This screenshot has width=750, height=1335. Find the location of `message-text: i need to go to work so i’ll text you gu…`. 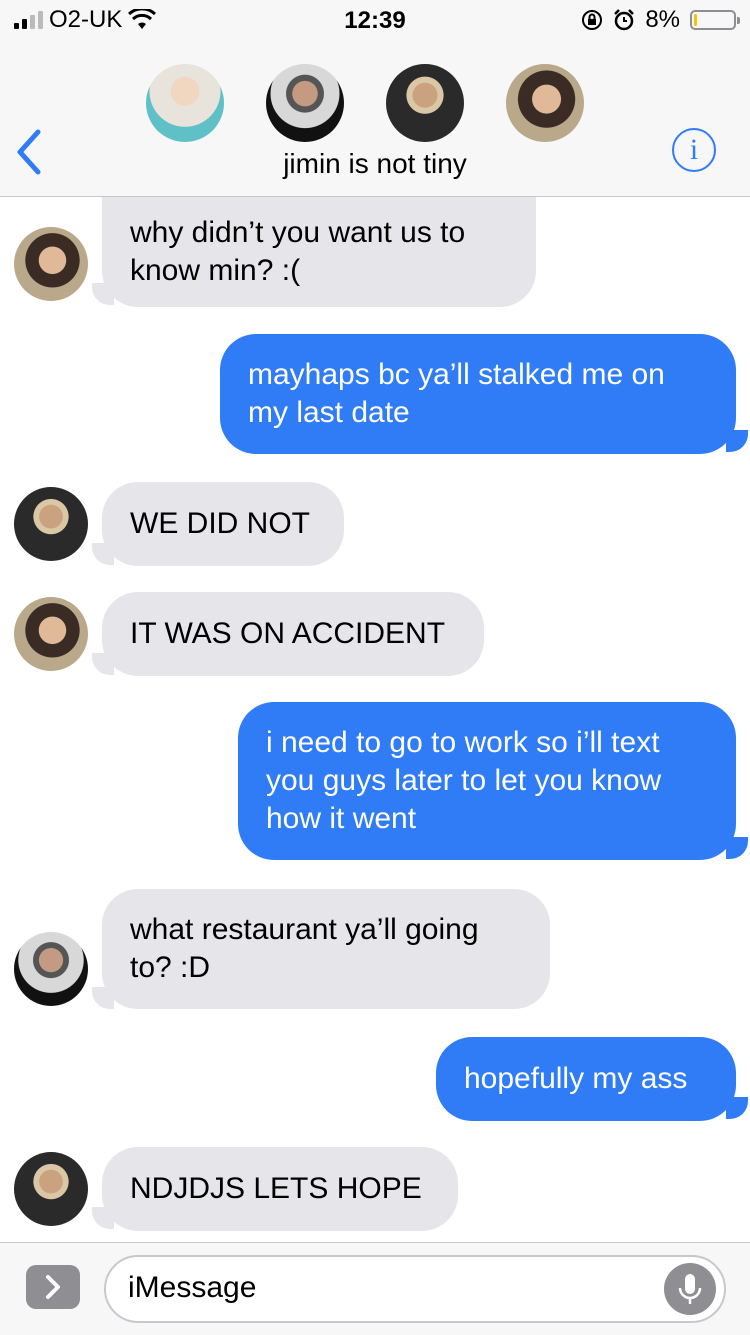

message-text: i need to go to work so i’ll text you gu… is located at coordinates (464, 780).